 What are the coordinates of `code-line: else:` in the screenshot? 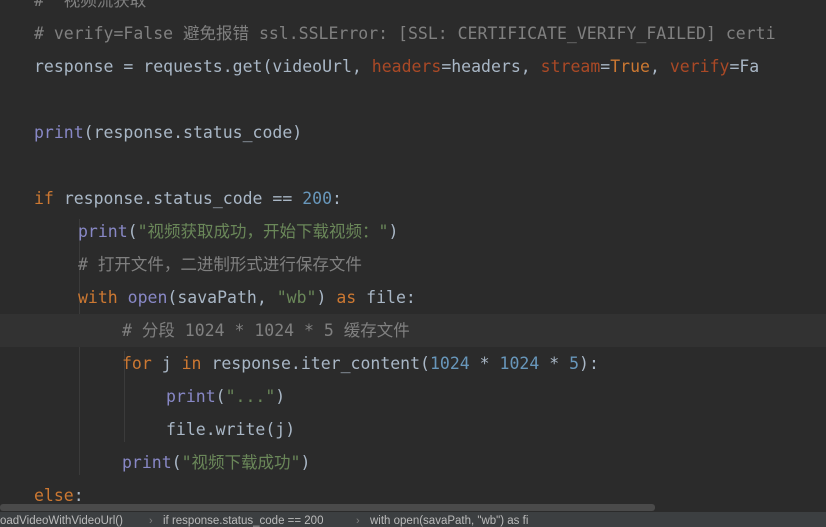 It's located at (413, 491).